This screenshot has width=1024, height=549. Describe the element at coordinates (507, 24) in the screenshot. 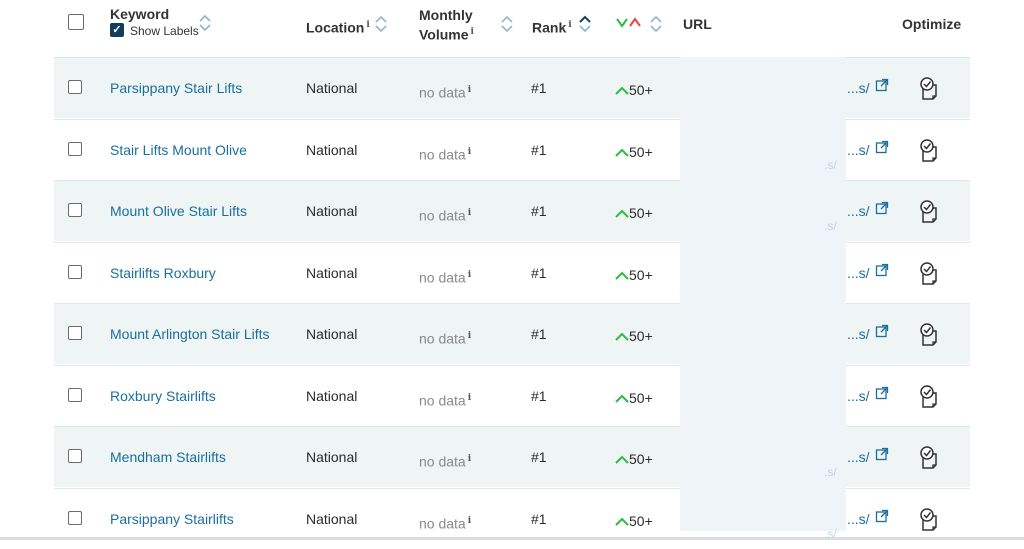

I see `volume-sort-icon` at that location.